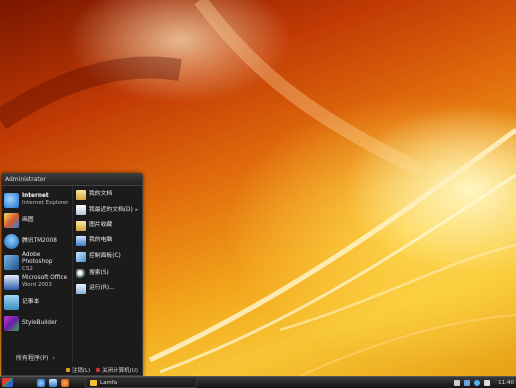  Describe the element at coordinates (109, 382) in the screenshot. I see `taskbar-item-label: Lamfa` at that location.